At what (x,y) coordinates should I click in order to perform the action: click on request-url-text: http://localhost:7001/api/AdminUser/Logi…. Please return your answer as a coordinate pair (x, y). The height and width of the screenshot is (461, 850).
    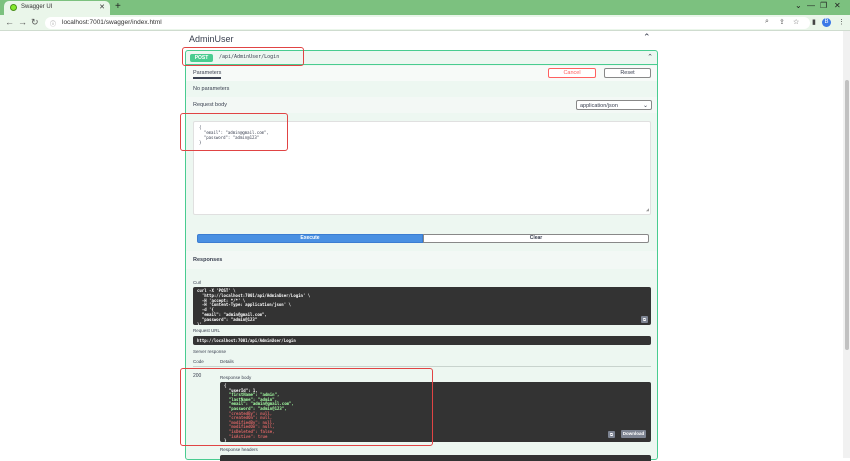
    Looking at the image, I should click on (246, 340).